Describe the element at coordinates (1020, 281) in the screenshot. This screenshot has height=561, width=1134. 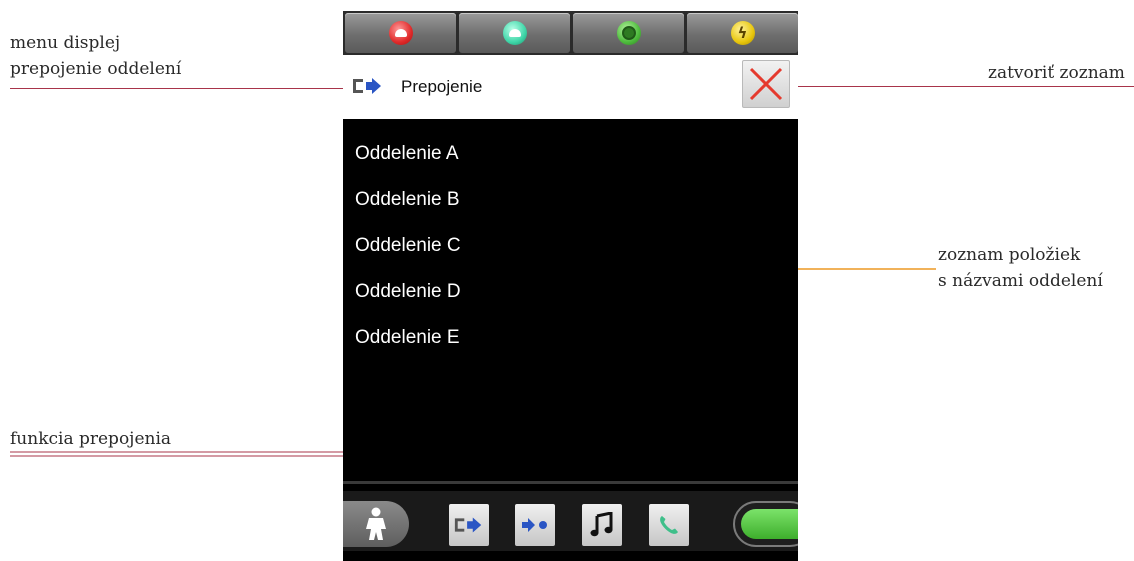
I see `annotation-item-list-line2: s názvami oddelení` at that location.